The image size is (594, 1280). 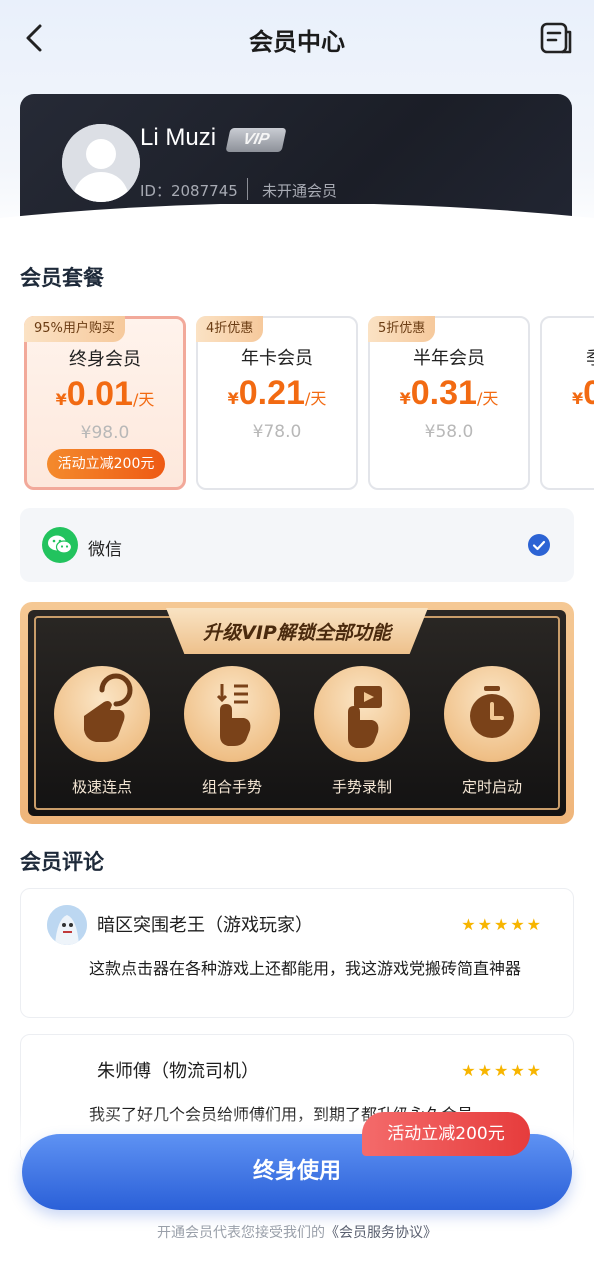 I want to click on package-tag: 5折优惠, so click(x=402, y=329).